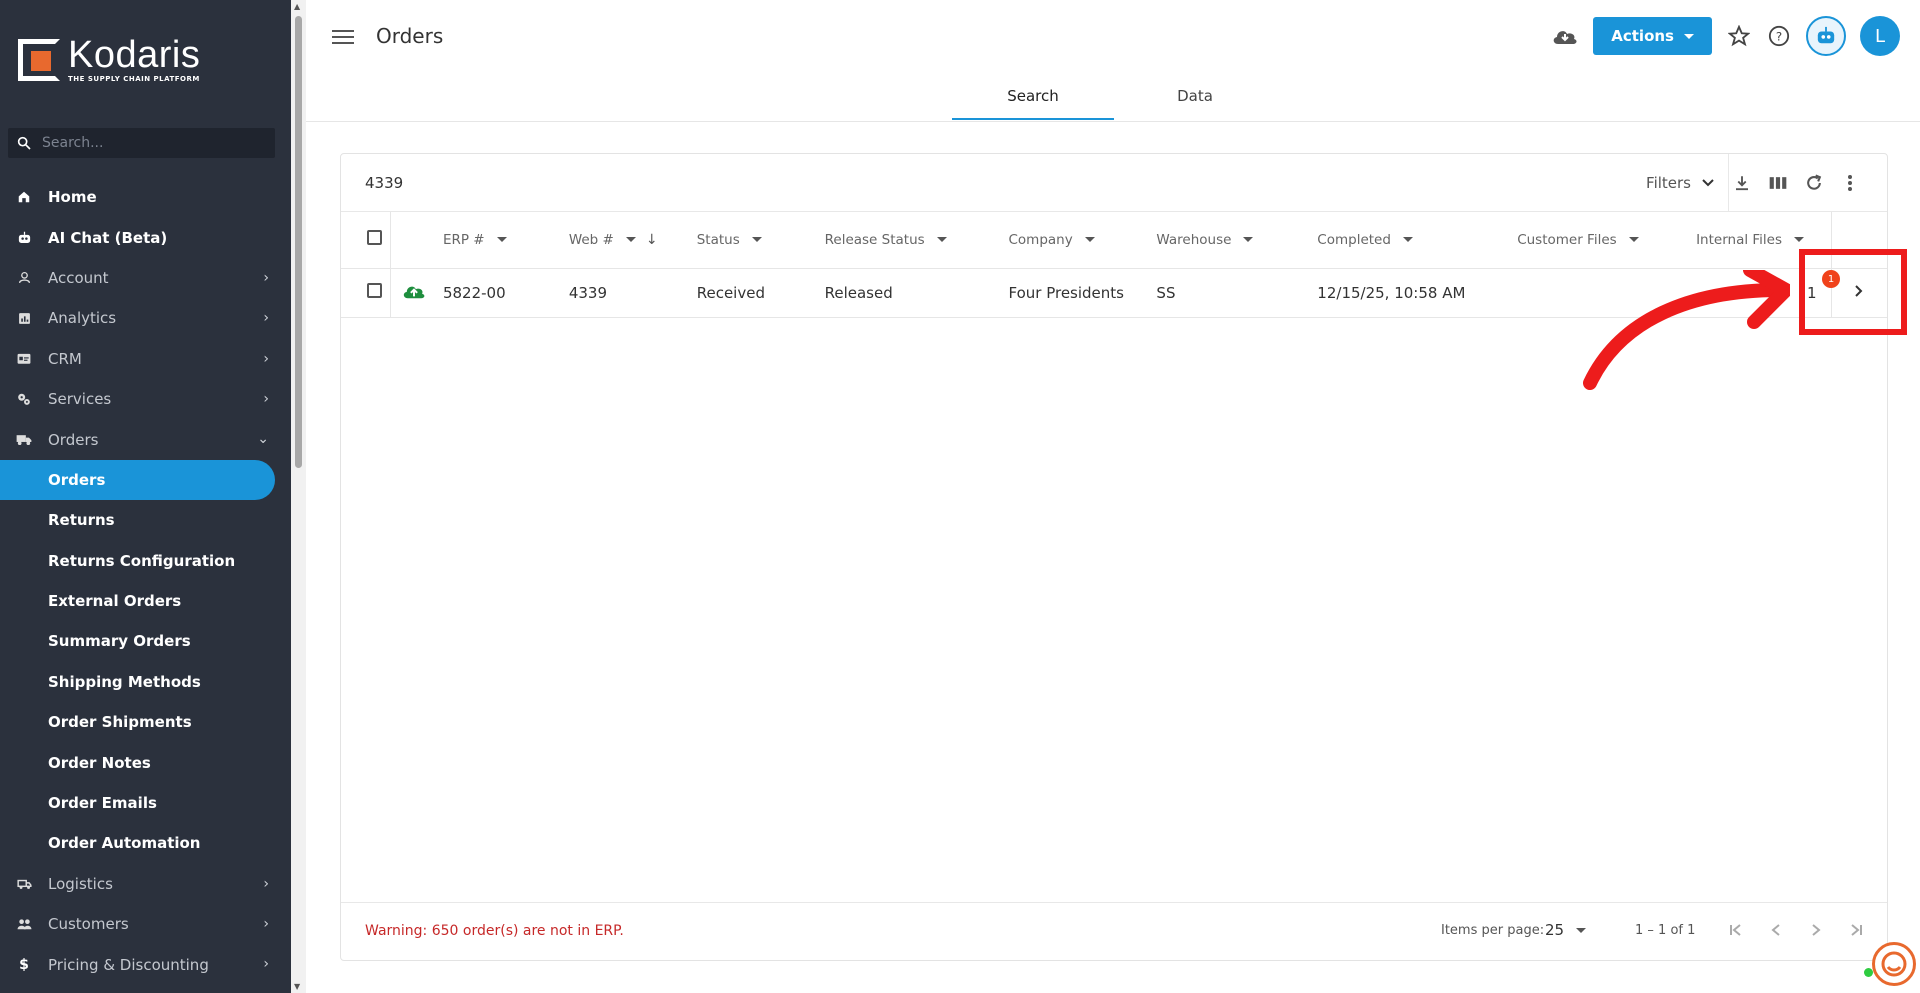 Image resolution: width=1920 pixels, height=993 pixels. Describe the element at coordinates (916, 293) in the screenshot. I see `cell-release-status: Released` at that location.